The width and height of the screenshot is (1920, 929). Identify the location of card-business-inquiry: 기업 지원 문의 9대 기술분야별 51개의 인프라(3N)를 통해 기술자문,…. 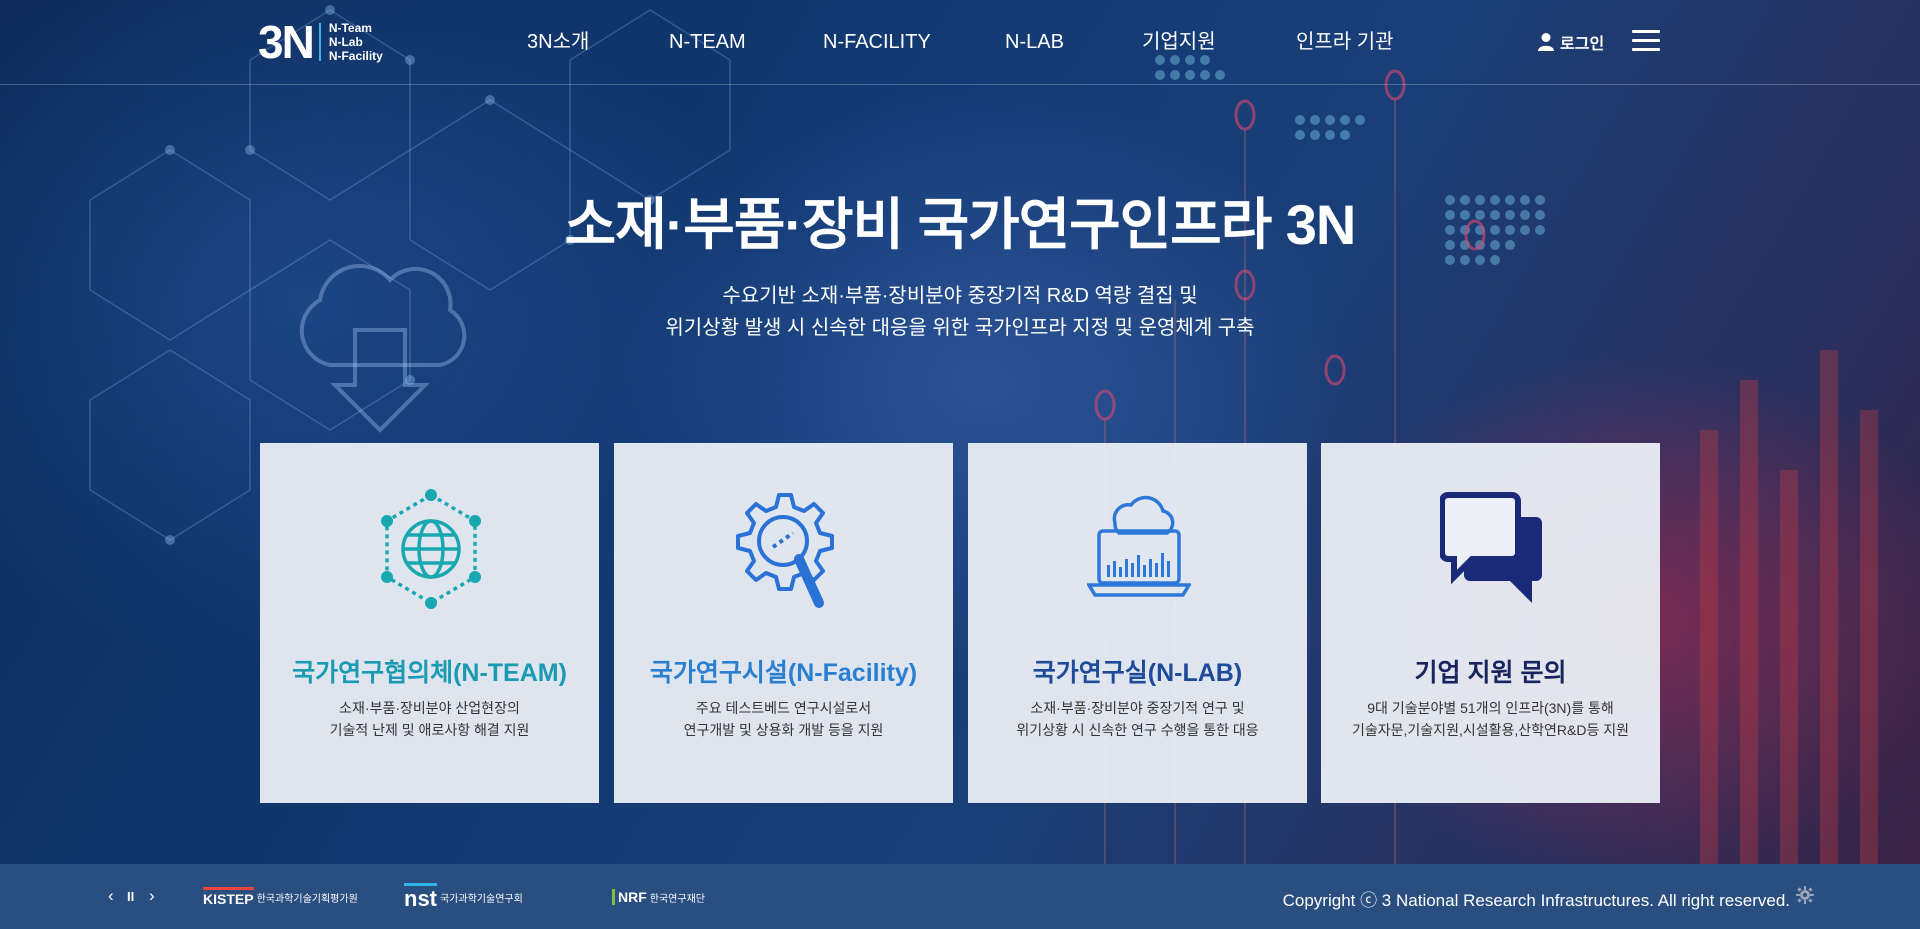
(1490, 623).